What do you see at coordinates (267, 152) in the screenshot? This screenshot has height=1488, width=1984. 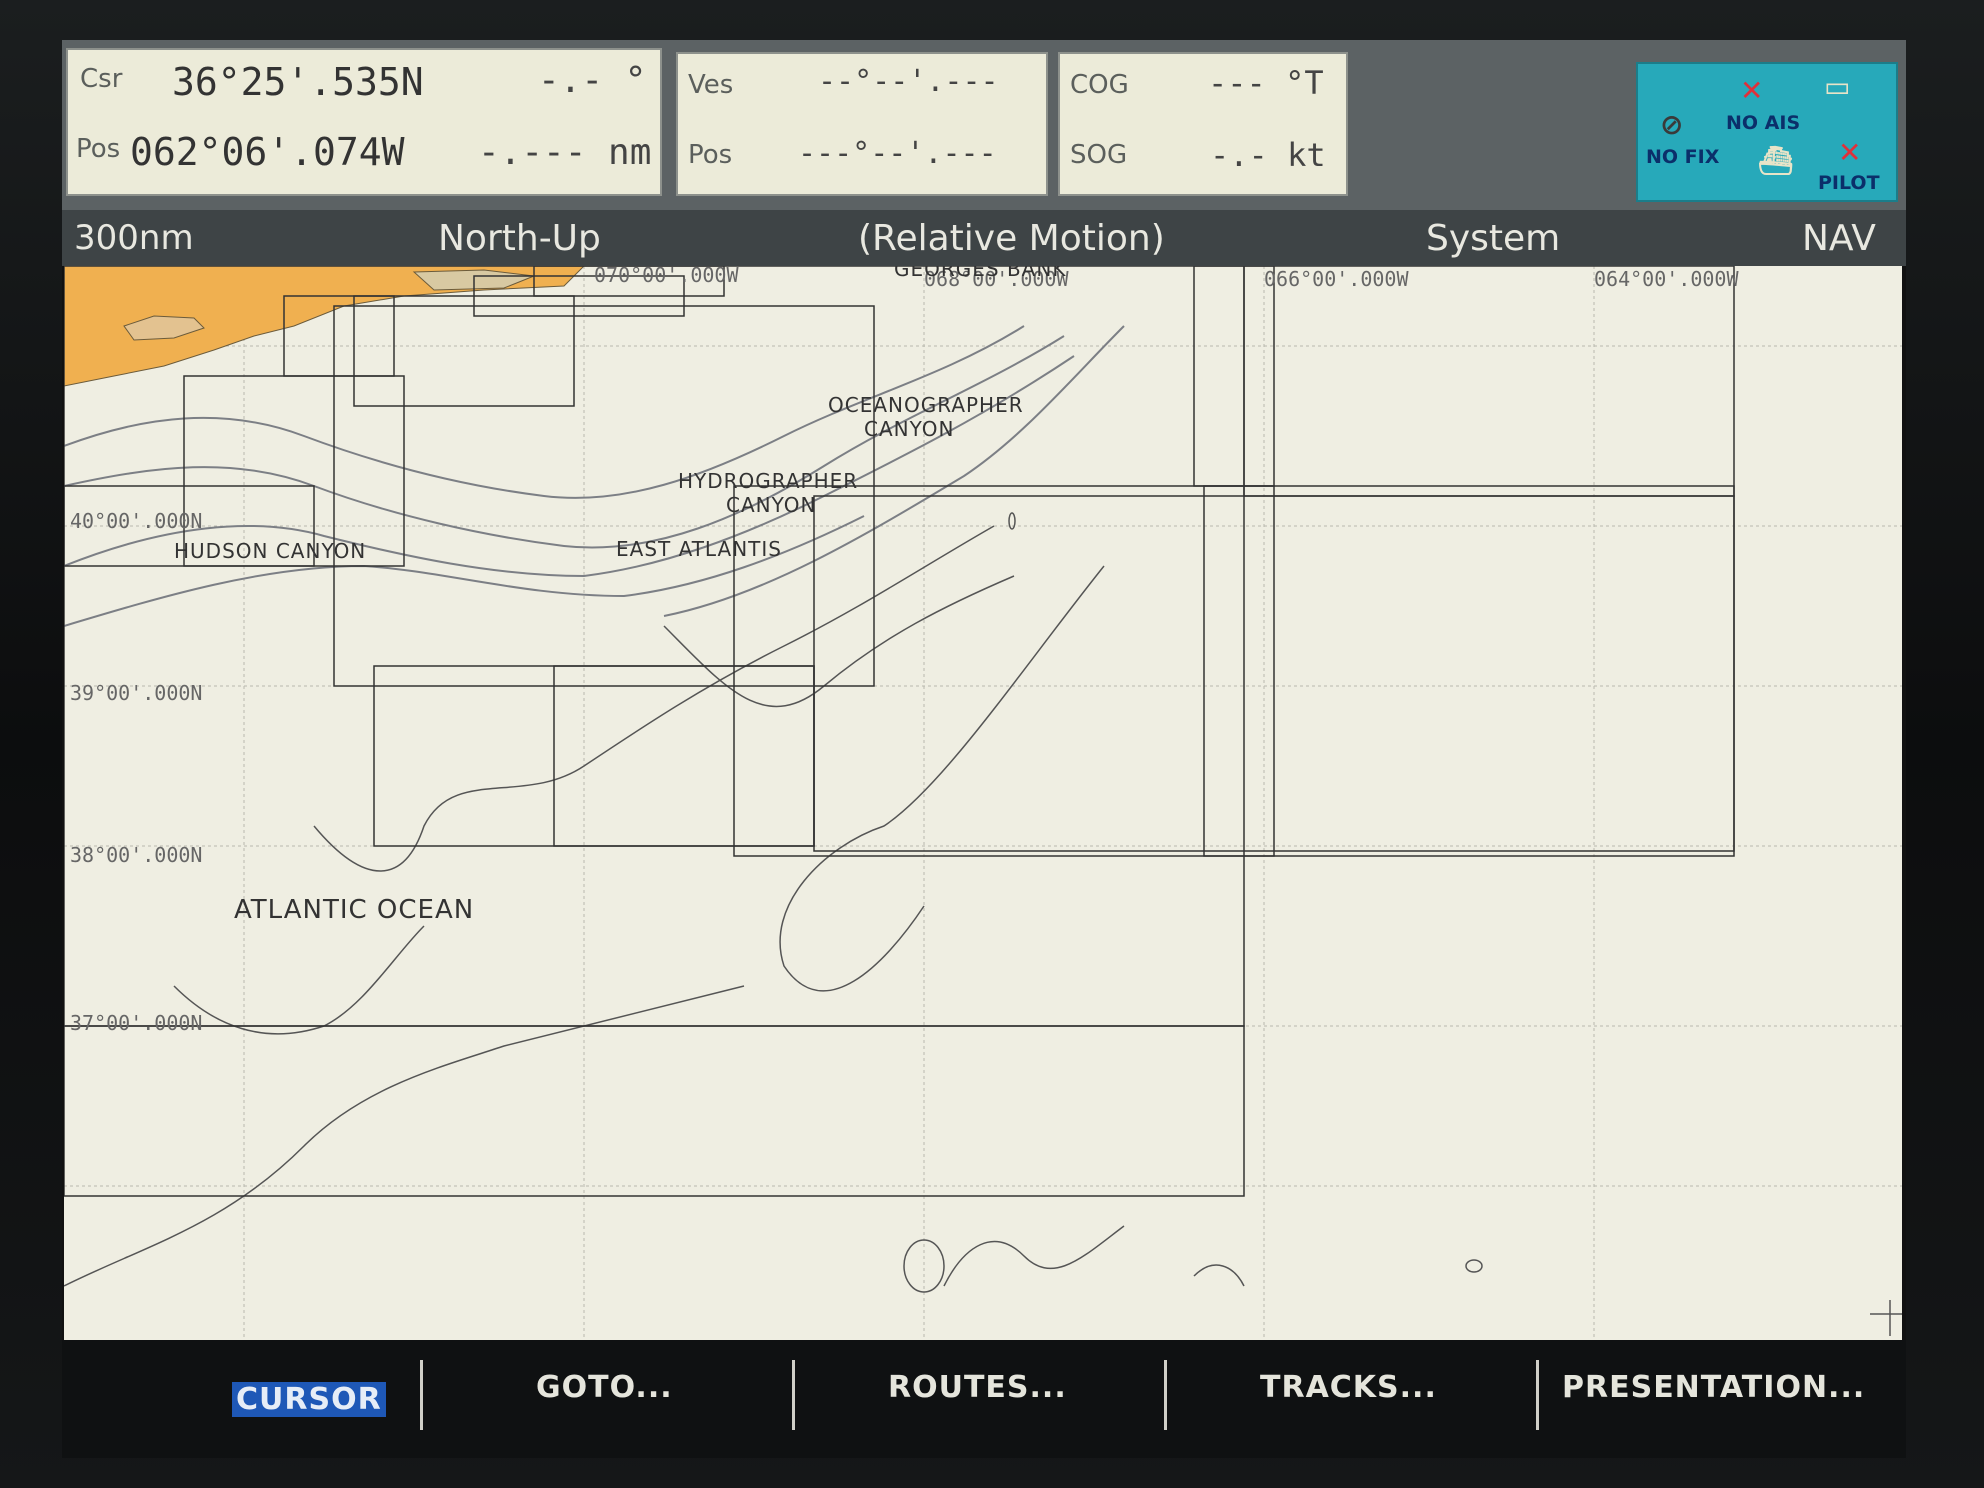 I see `cursor-longitude: 062°06'.074W` at bounding box center [267, 152].